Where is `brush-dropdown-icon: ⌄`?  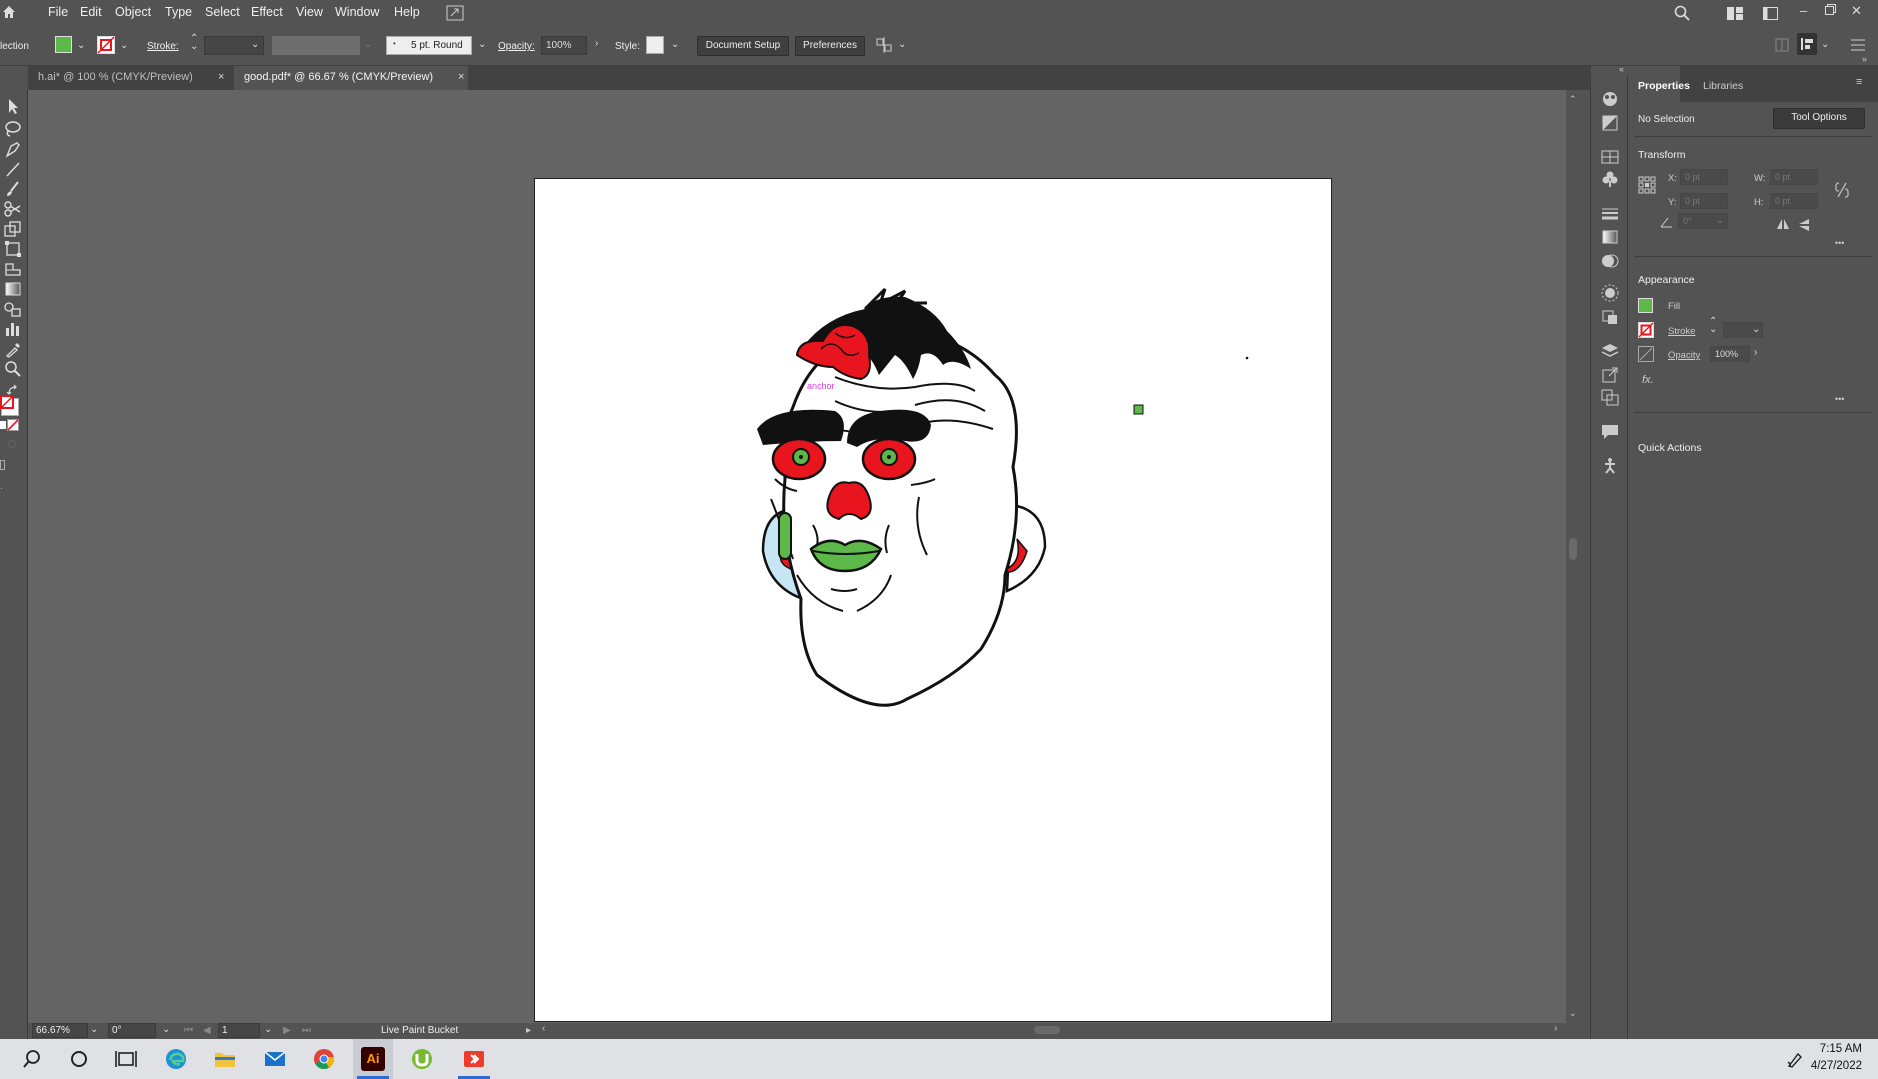
brush-dropdown-icon: ⌄ is located at coordinates (482, 44).